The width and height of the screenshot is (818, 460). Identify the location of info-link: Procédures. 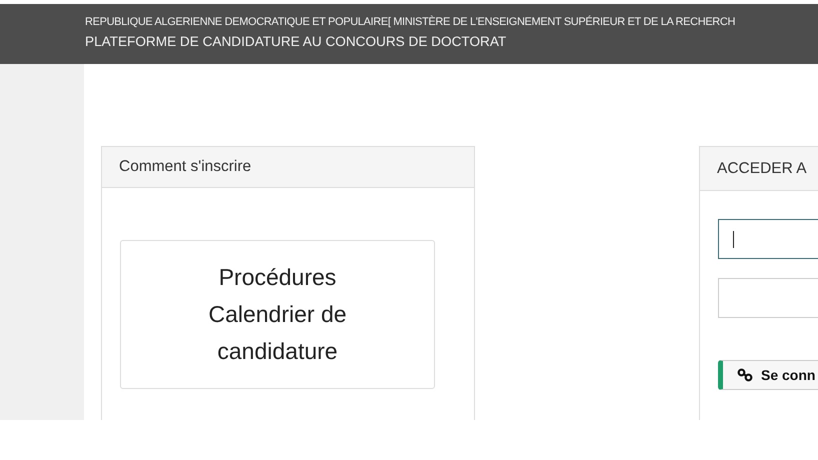
(277, 277).